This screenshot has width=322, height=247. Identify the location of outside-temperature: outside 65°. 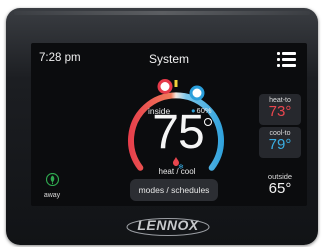
(280, 184).